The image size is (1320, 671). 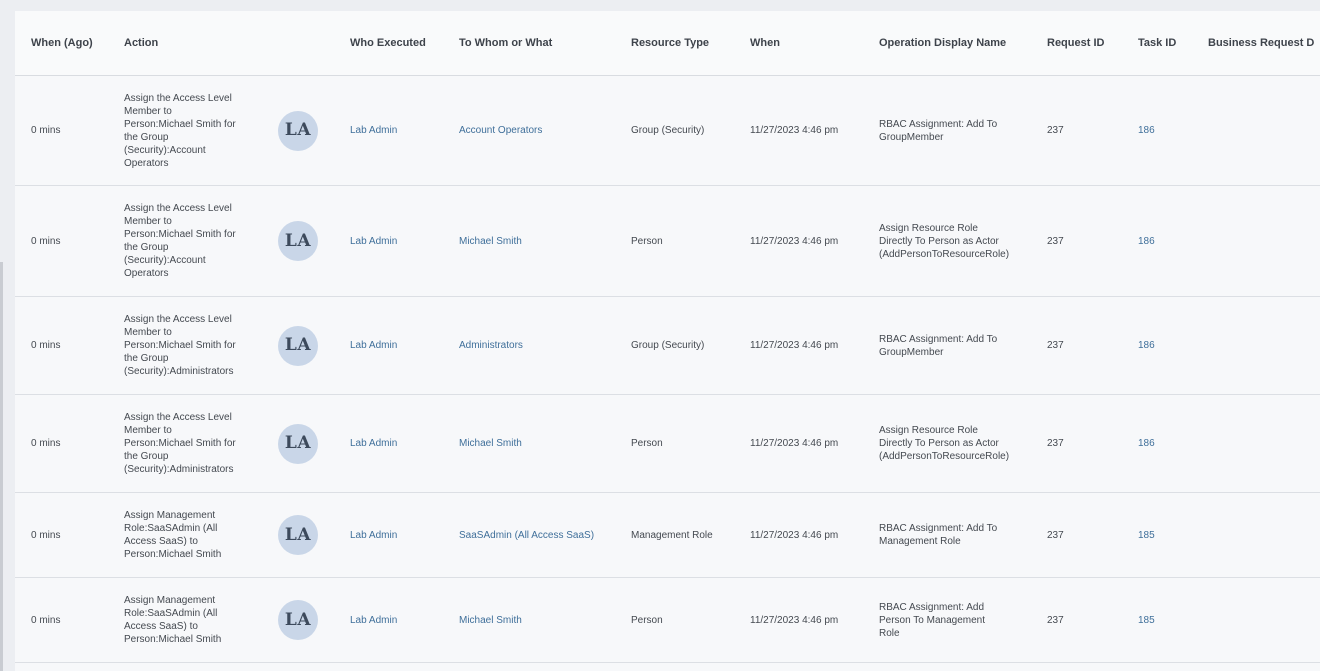 What do you see at coordinates (171, 613) in the screenshot?
I see `action-line: Role:SaaSAdmin (All` at bounding box center [171, 613].